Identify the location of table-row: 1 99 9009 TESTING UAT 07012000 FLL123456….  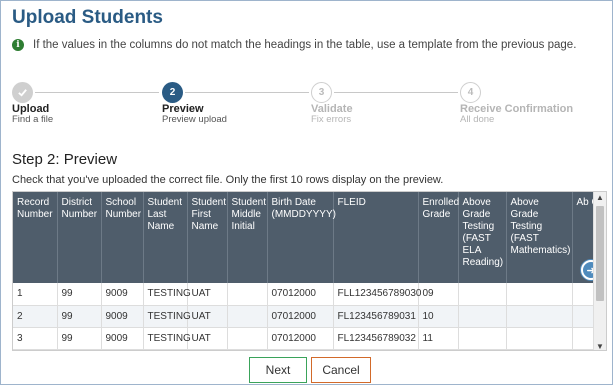
(309, 294).